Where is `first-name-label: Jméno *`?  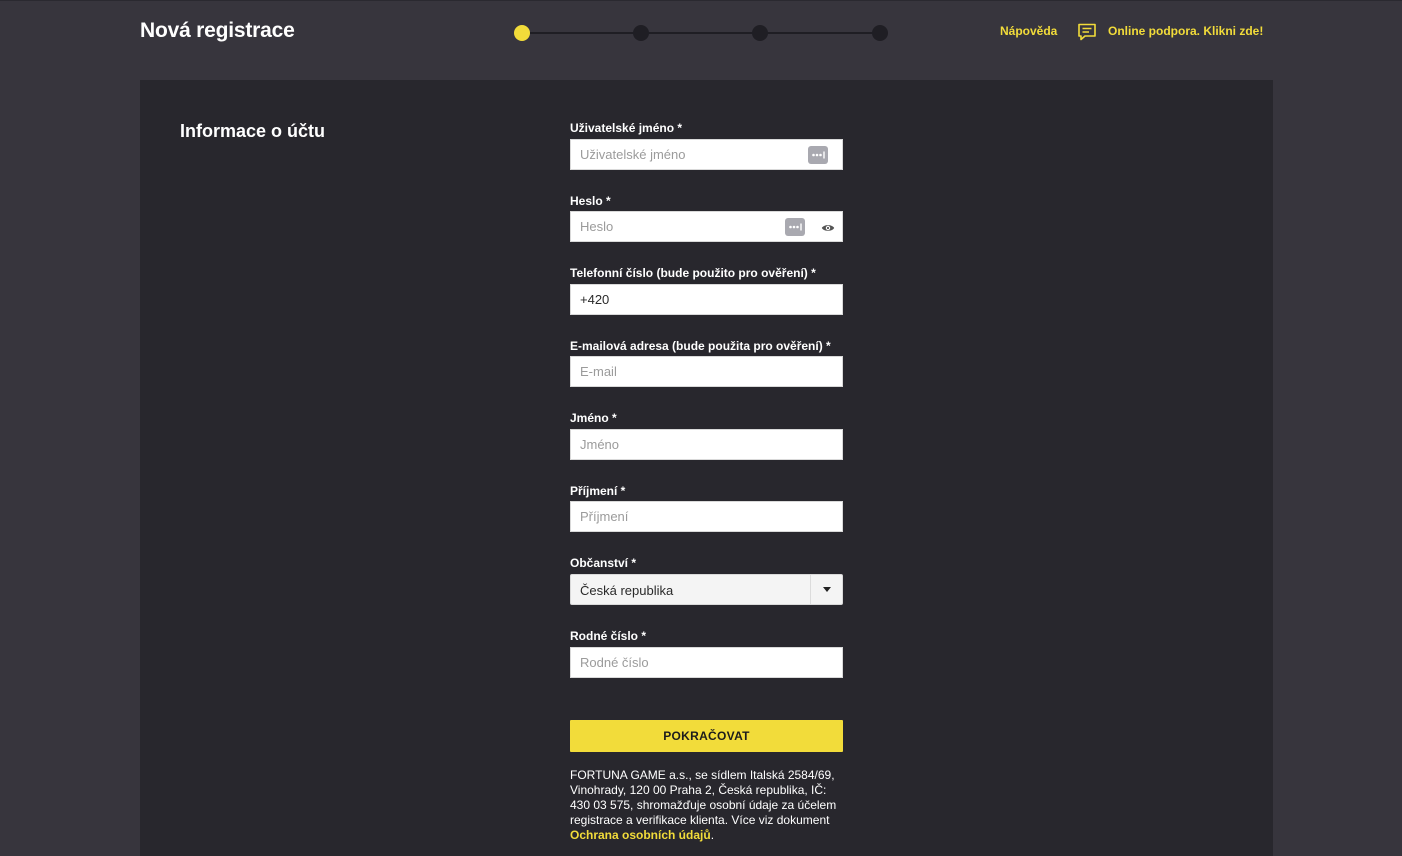
first-name-label: Jméno * is located at coordinates (593, 418).